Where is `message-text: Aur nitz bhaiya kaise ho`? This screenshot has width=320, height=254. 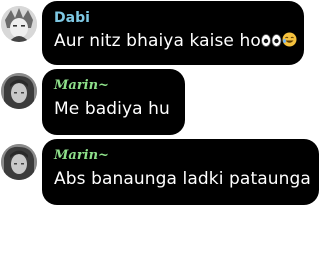
message-text: Aur nitz bhaiya kaise ho is located at coordinates (175, 41).